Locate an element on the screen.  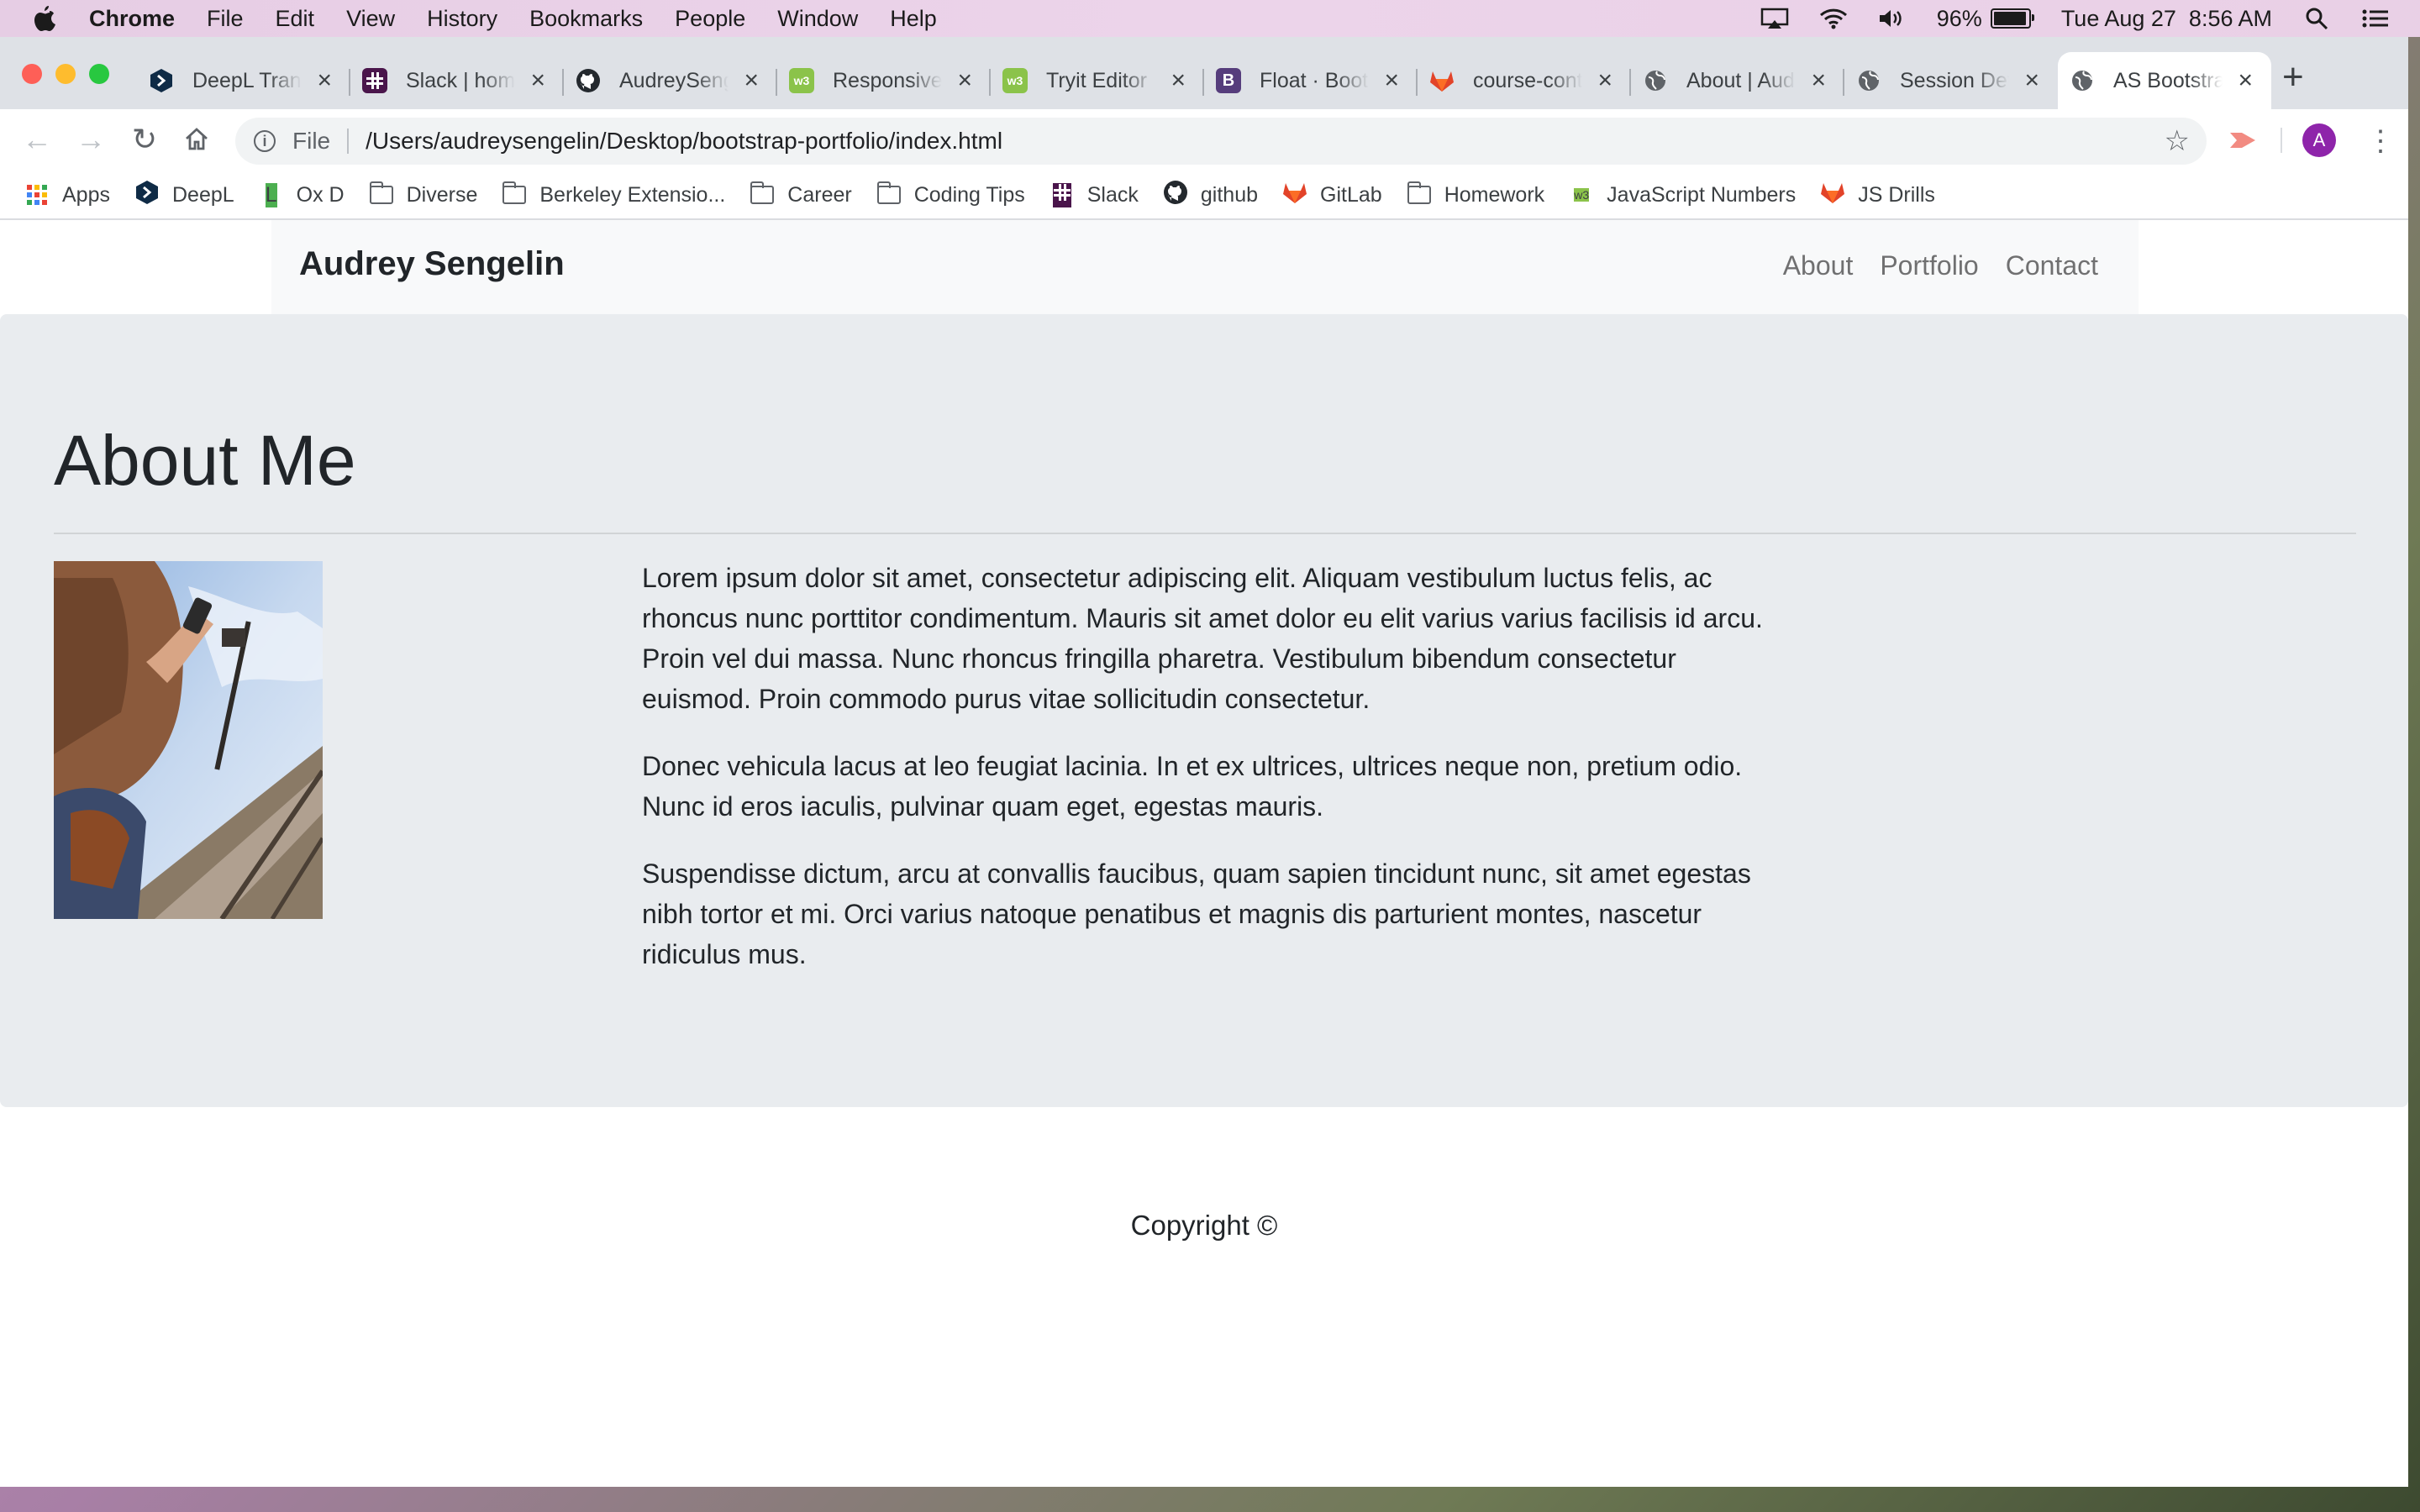
menu-history: History is located at coordinates (462, 19).